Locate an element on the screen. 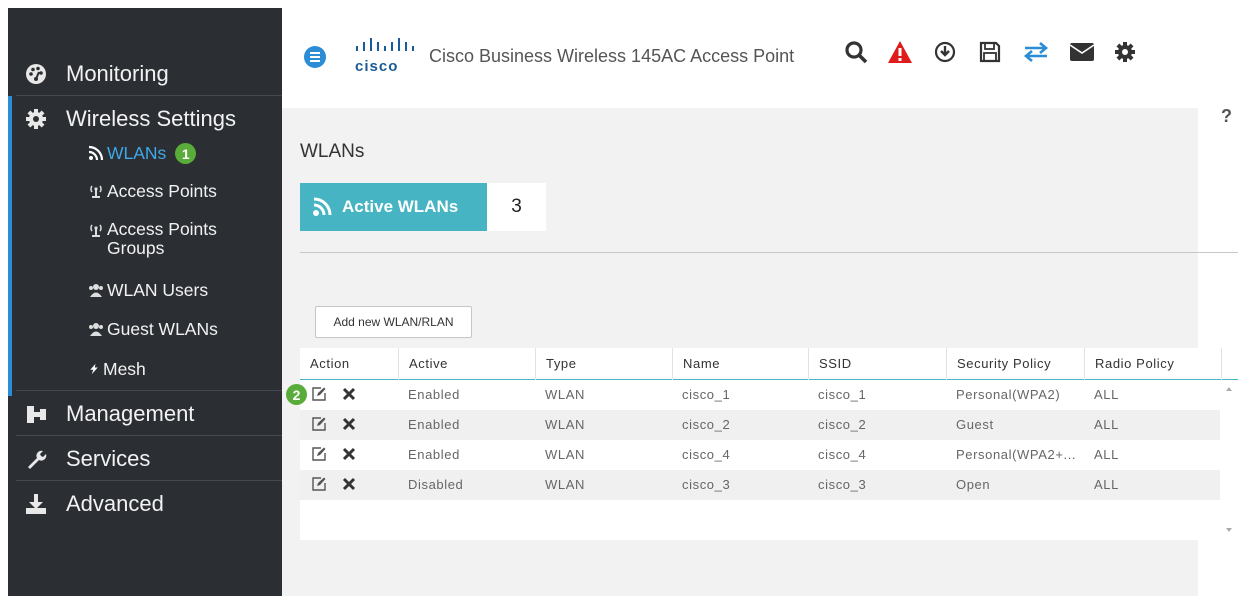 The width and height of the screenshot is (1245, 596). cell-security-policy: Personal(WPA2) is located at coordinates (1008, 394).